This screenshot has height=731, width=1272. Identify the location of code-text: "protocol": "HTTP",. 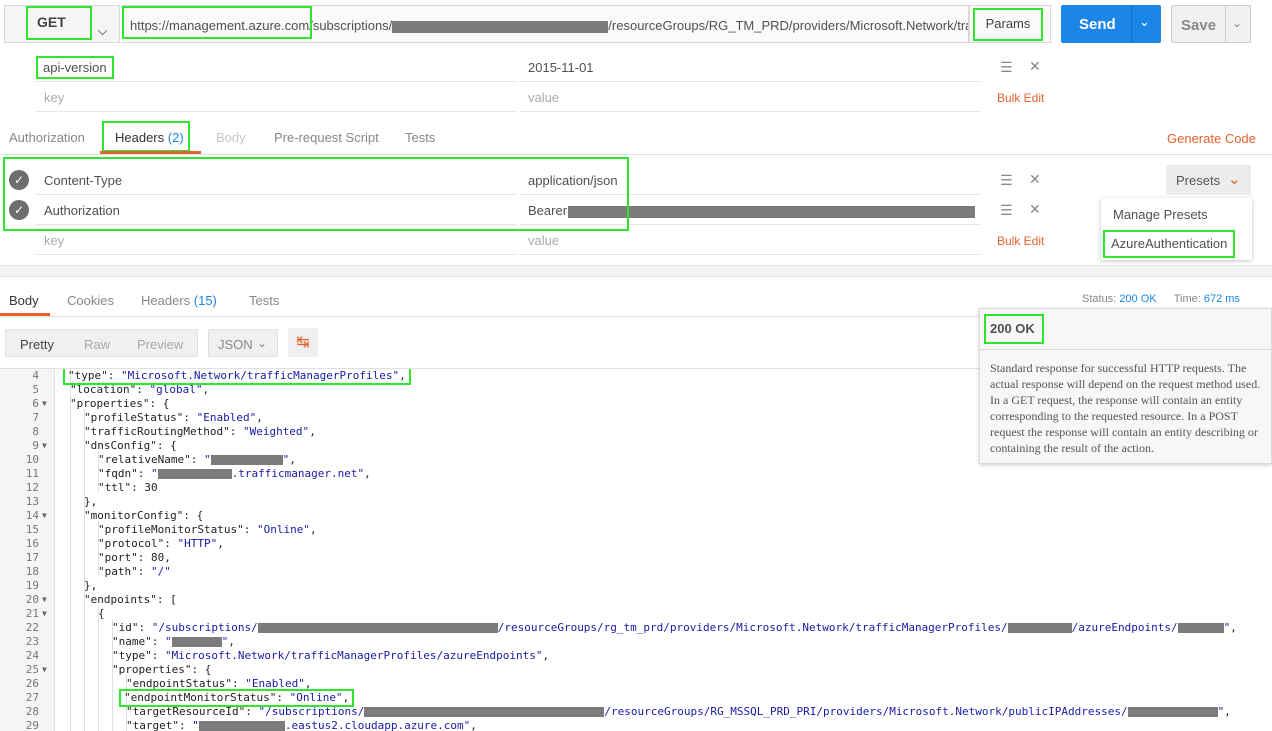
(161, 543).